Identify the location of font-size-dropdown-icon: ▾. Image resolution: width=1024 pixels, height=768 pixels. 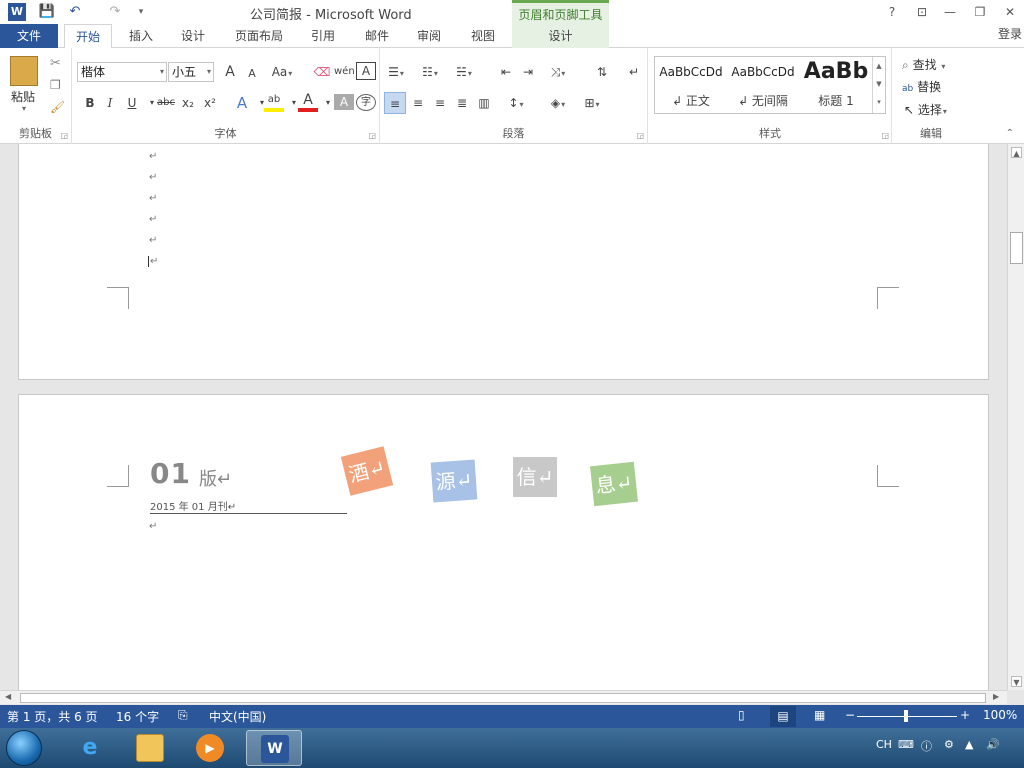
(209, 72).